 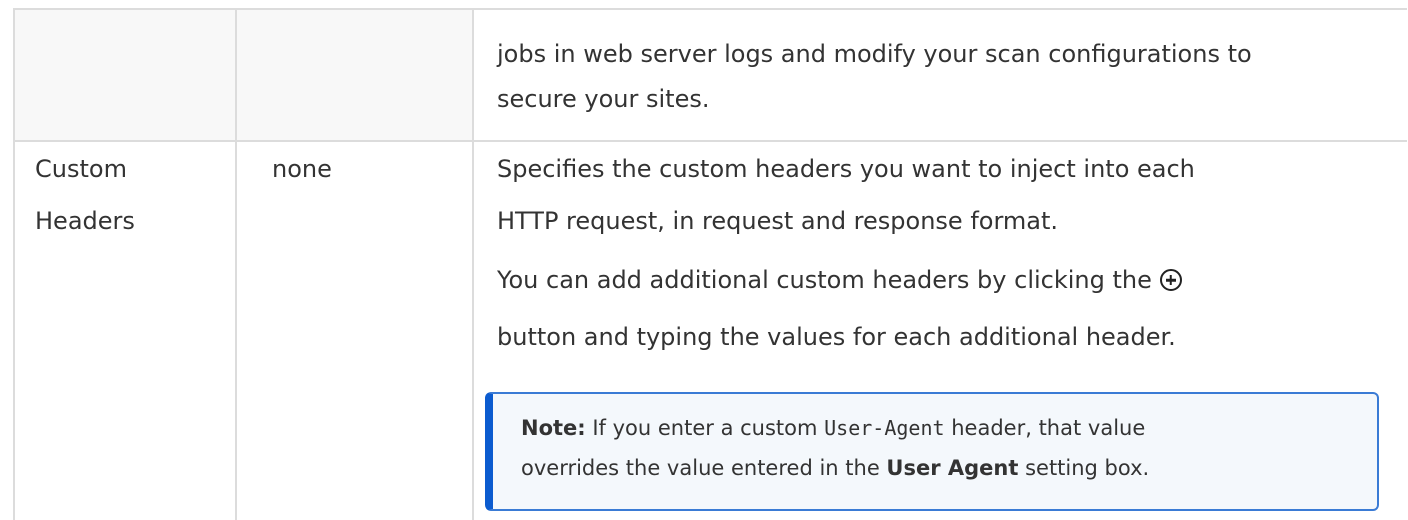 What do you see at coordinates (1045, 428) in the screenshot?
I see `note-text: header, that value` at bounding box center [1045, 428].